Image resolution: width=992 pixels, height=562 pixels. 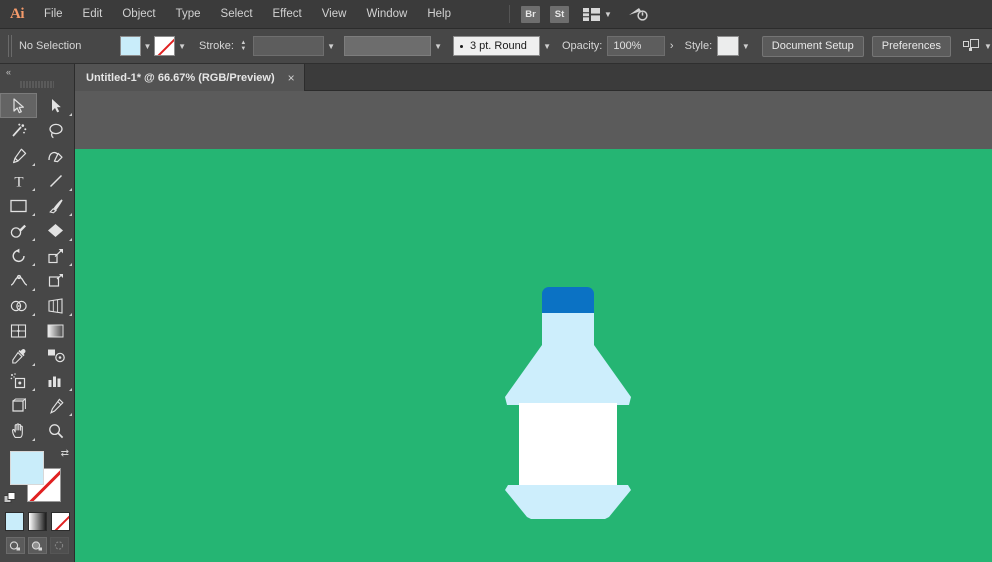 I want to click on hand-tool, so click(x=18, y=430).